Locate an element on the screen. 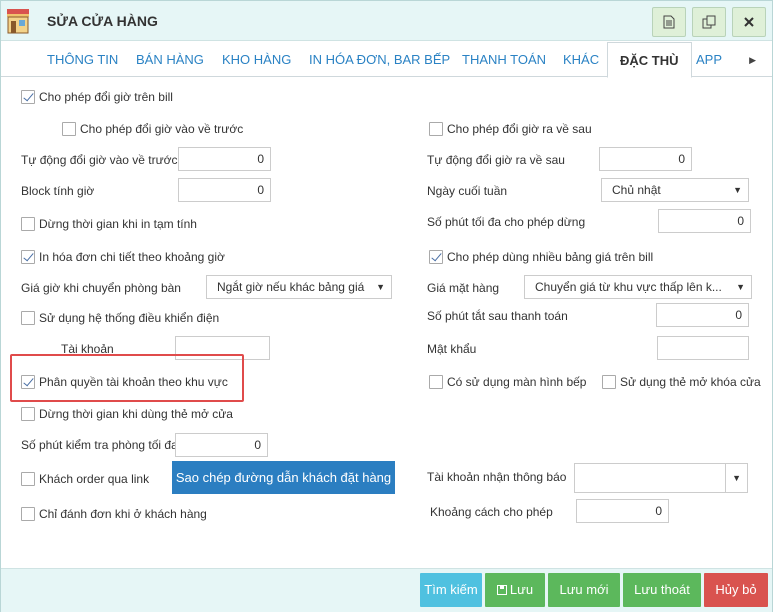 This screenshot has width=774, height=613. max-pause-label: Số phút tối đa cho phép dừng is located at coordinates (506, 222).